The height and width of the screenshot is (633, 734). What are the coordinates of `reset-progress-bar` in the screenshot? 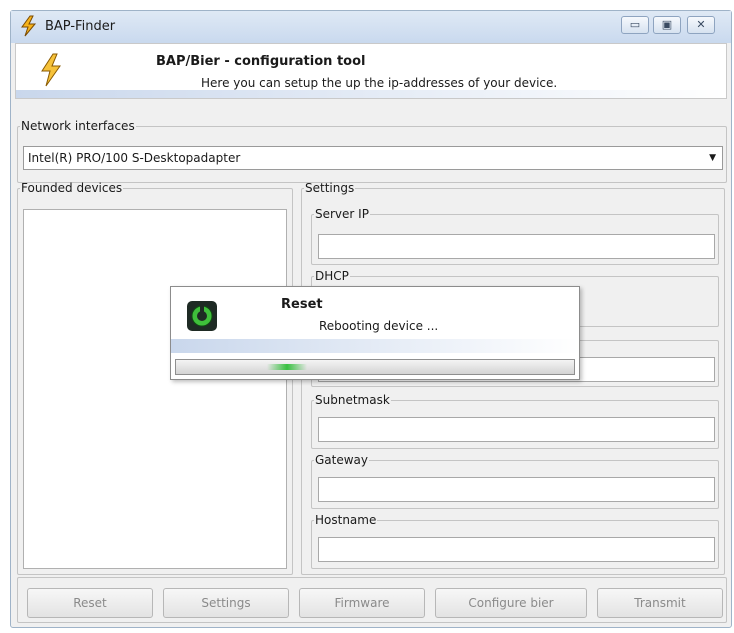 It's located at (375, 367).